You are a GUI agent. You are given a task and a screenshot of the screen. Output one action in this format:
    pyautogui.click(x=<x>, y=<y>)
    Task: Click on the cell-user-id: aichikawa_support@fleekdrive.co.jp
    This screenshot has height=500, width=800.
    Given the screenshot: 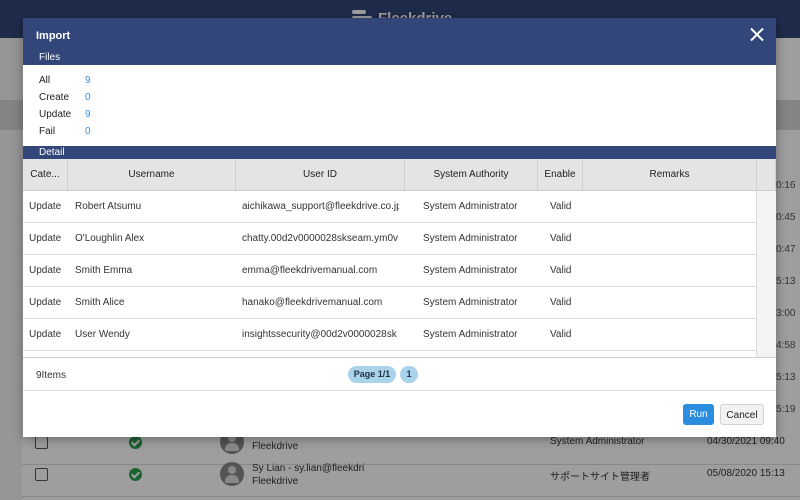 What is the action you would take?
    pyautogui.click(x=320, y=206)
    